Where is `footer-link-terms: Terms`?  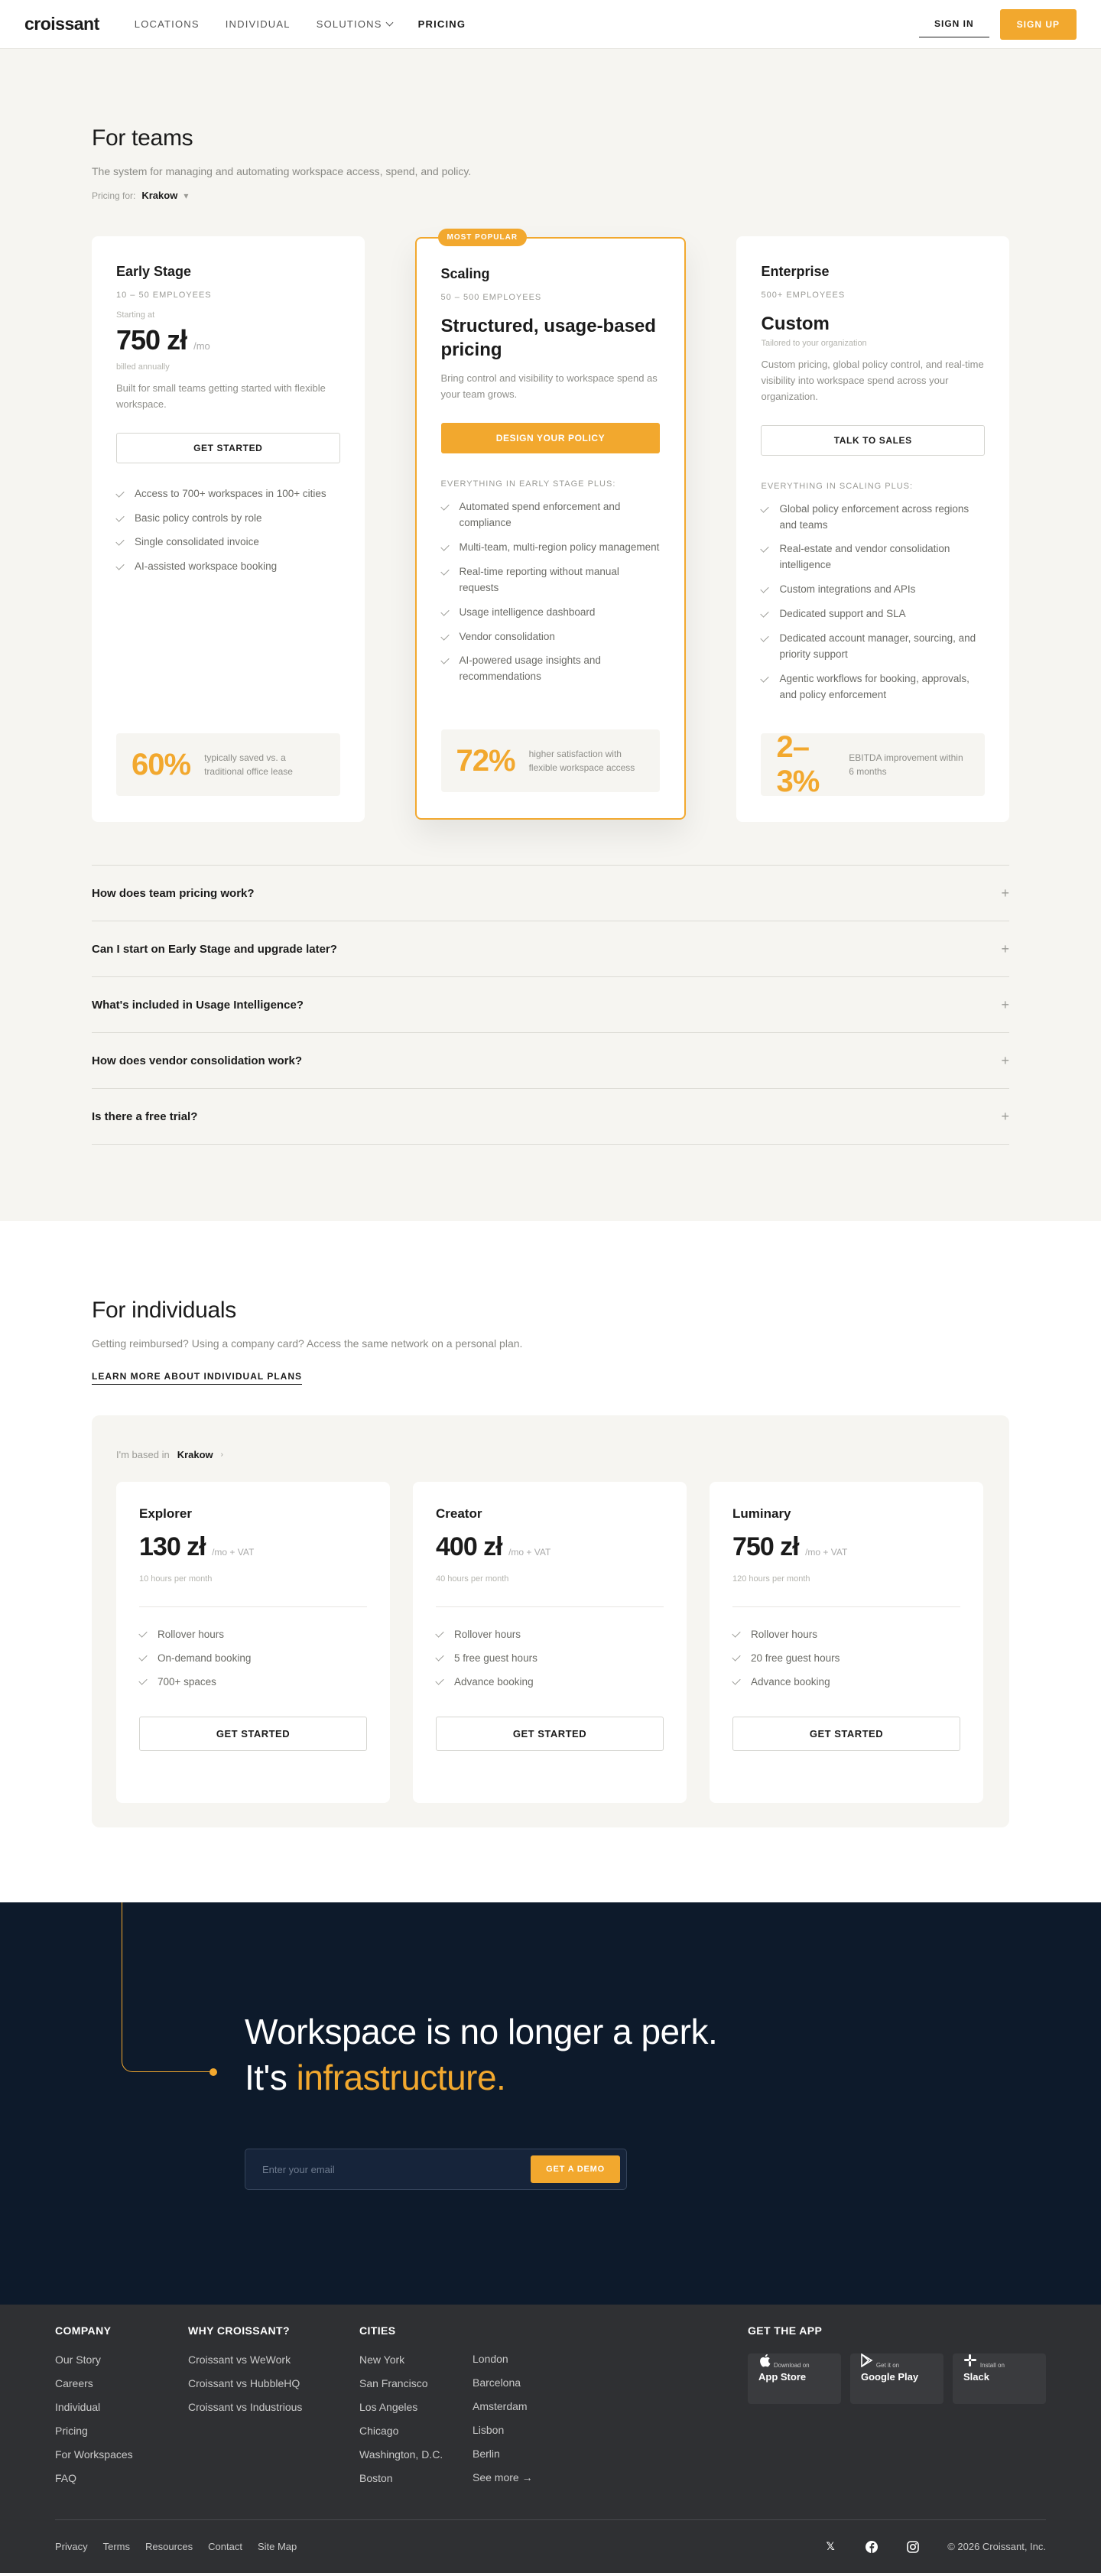
footer-link-terms: Terms is located at coordinates (116, 2547).